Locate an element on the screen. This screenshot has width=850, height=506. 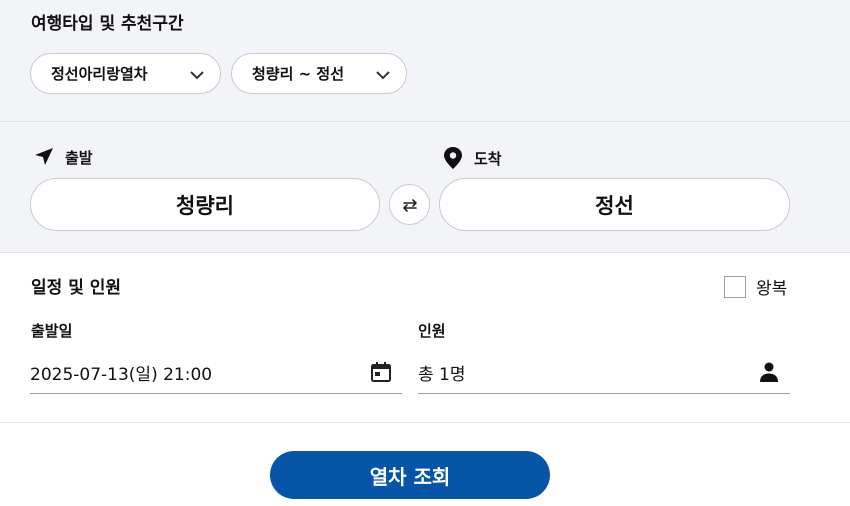
departure-station-name: 청량리 is located at coordinates (205, 205).